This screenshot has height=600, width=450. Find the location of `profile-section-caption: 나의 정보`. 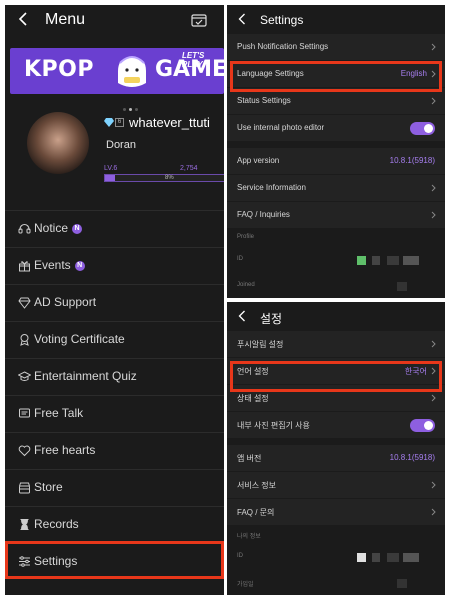

profile-section-caption: 나의 정보 is located at coordinates (336, 535).